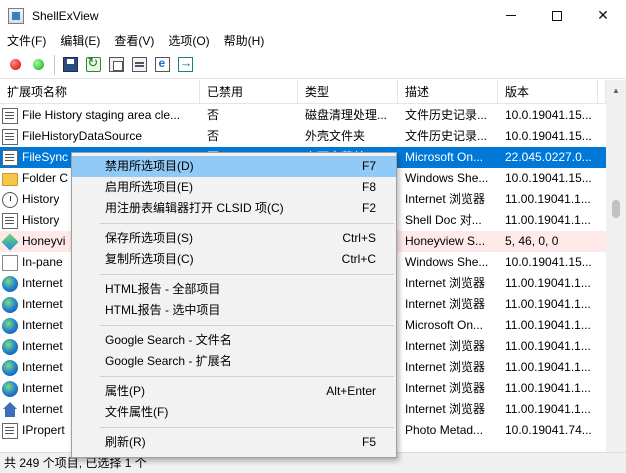 This screenshot has width=626, height=473. What do you see at coordinates (116, 65) in the screenshot?
I see `copy-button` at bounding box center [116, 65].